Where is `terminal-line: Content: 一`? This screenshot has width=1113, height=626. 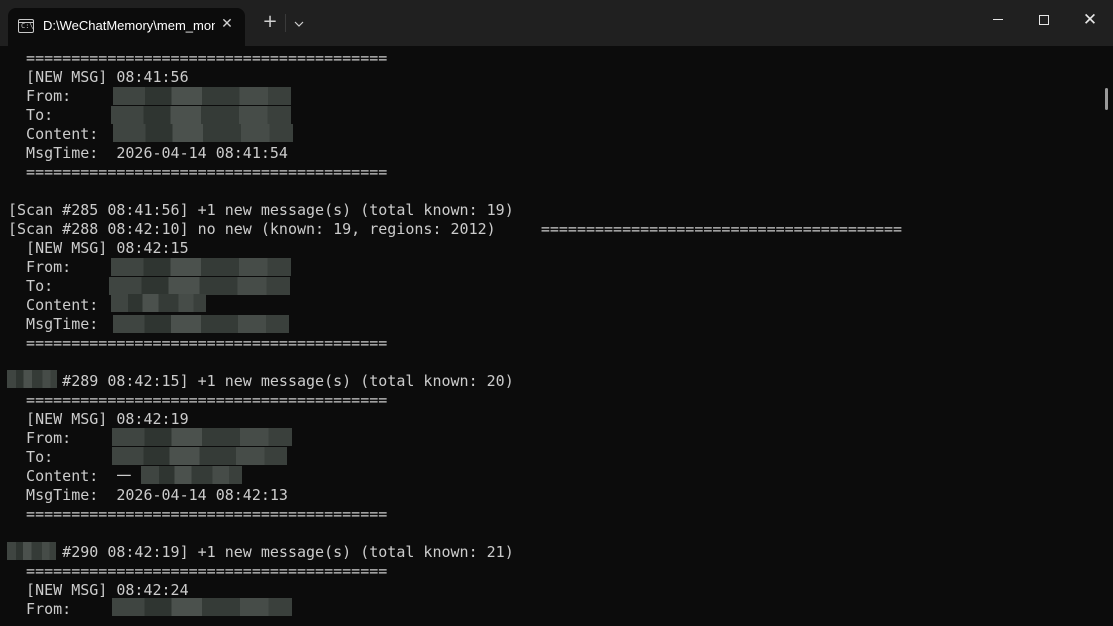
terminal-line: Content: 一 is located at coordinates (70, 476).